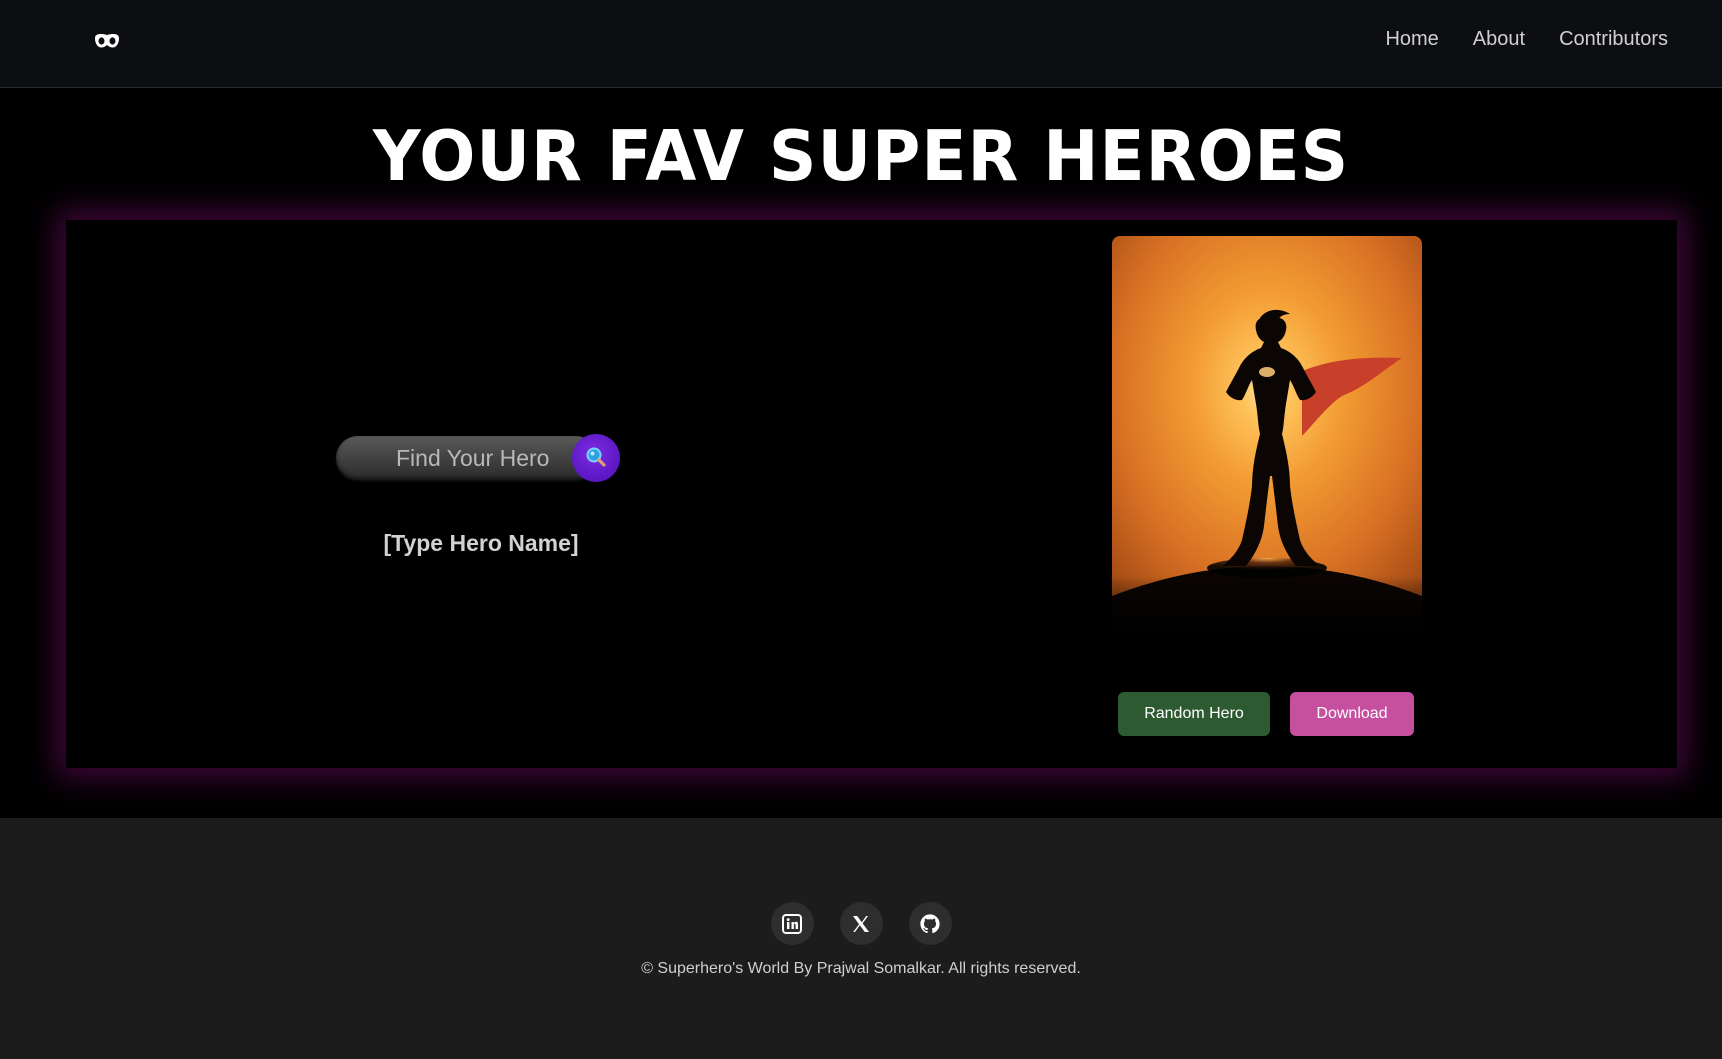  What do you see at coordinates (930, 923) in the screenshot?
I see `github-icon` at bounding box center [930, 923].